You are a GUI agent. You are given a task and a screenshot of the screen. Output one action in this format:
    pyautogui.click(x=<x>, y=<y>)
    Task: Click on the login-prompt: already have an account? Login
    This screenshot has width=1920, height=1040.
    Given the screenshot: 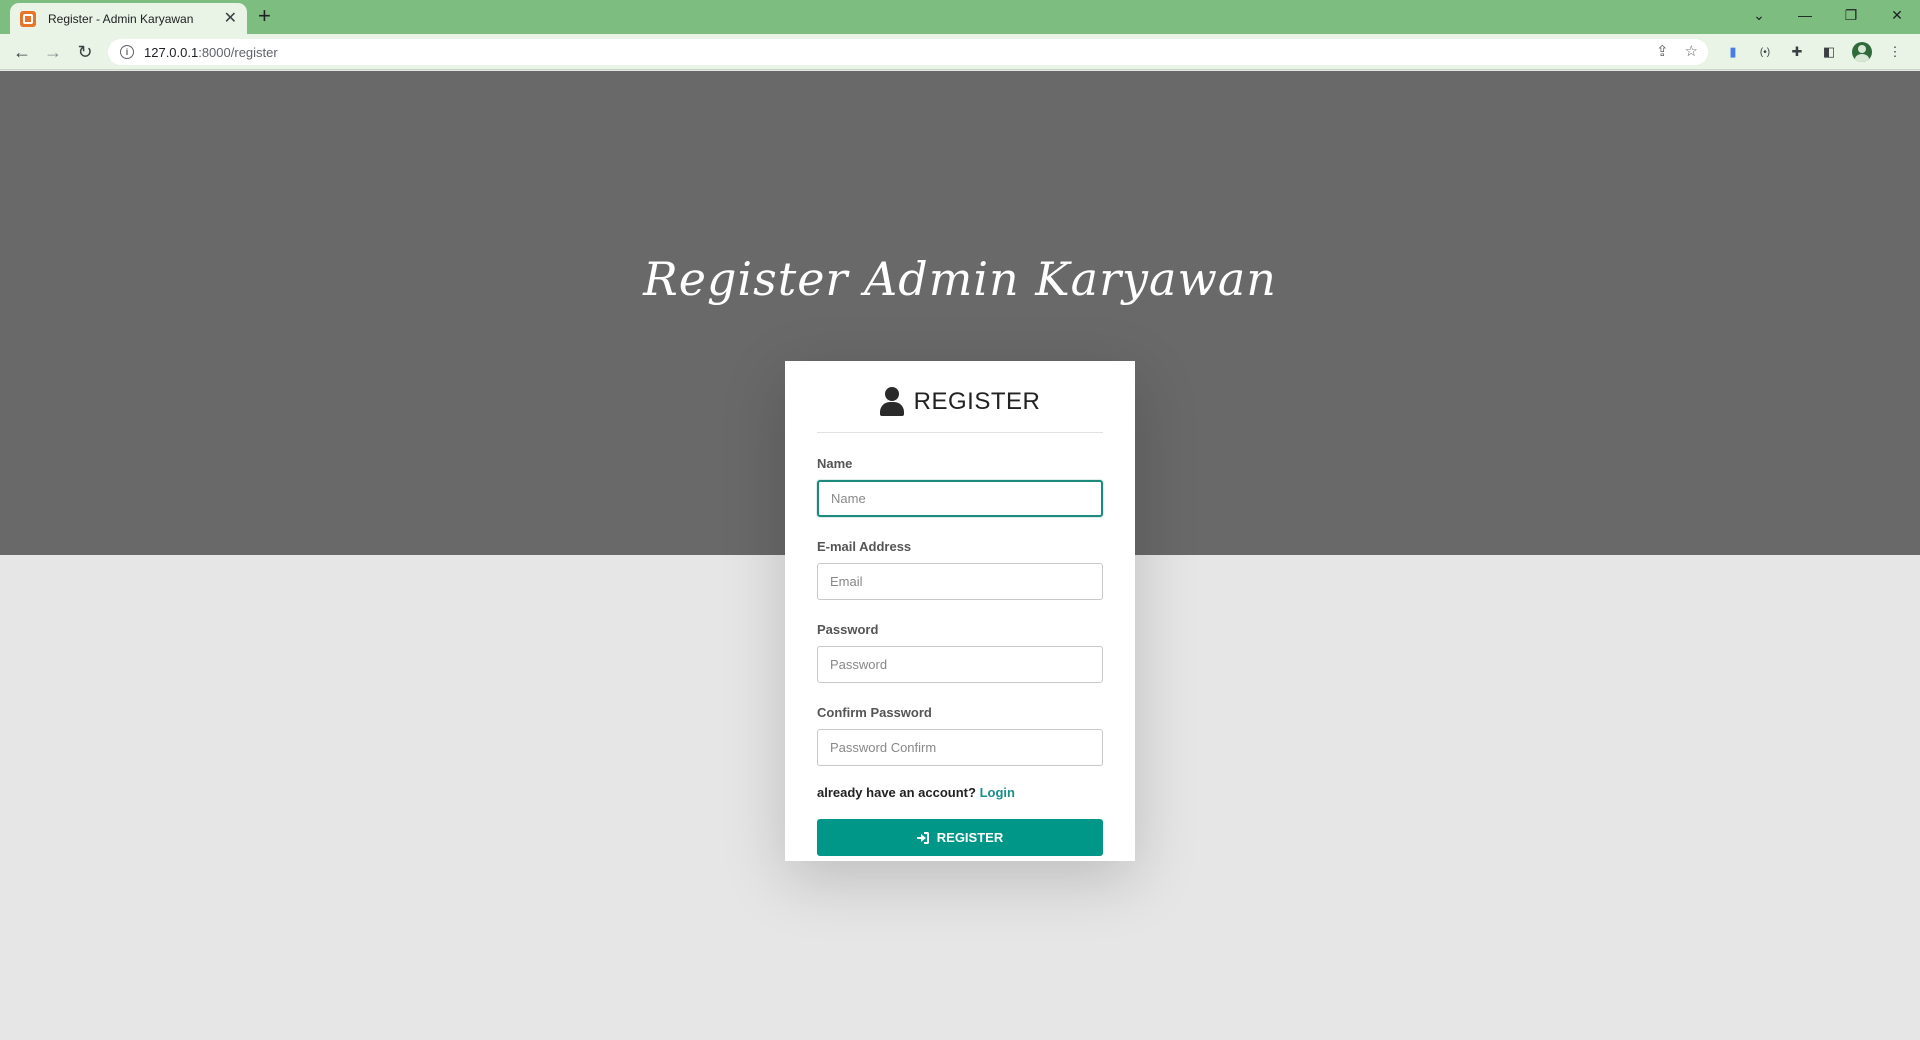 What is the action you would take?
    pyautogui.click(x=960, y=792)
    